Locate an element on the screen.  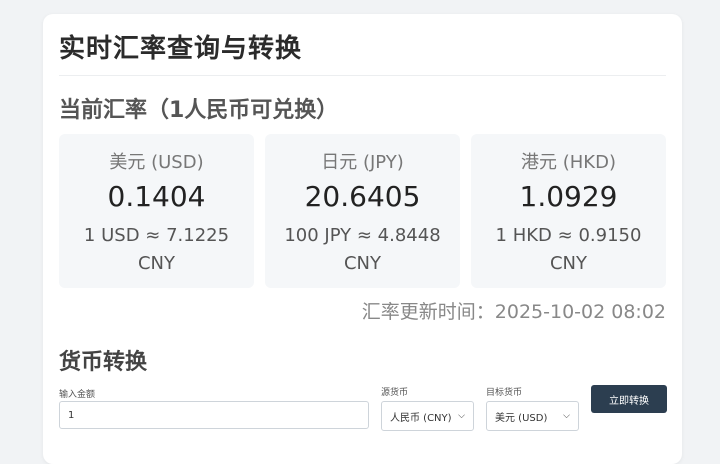
target-currency-value: 美元 (USD) is located at coordinates (521, 418).